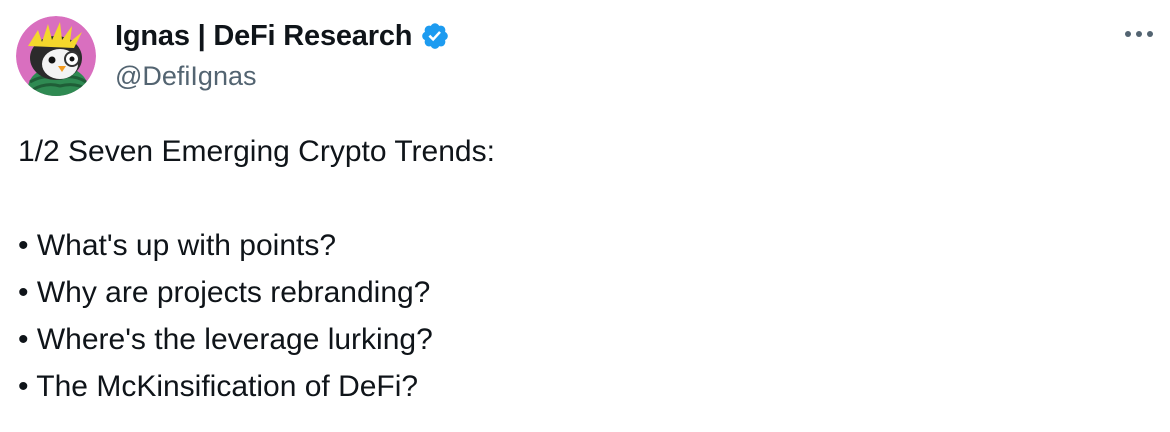 This screenshot has width=1170, height=432. What do you see at coordinates (282, 76) in the screenshot?
I see `handle: @DefiIgnas` at bounding box center [282, 76].